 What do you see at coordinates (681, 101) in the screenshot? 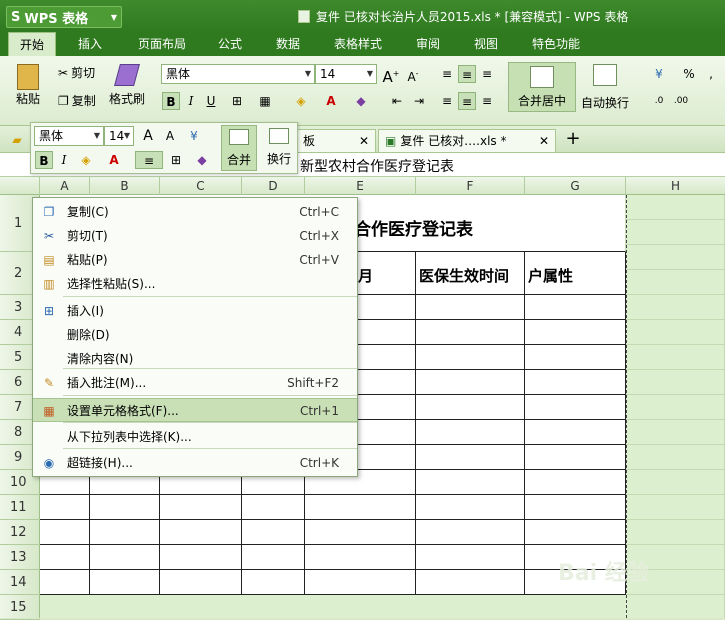
I see `decrease-decimal-icon: .00` at bounding box center [681, 101].